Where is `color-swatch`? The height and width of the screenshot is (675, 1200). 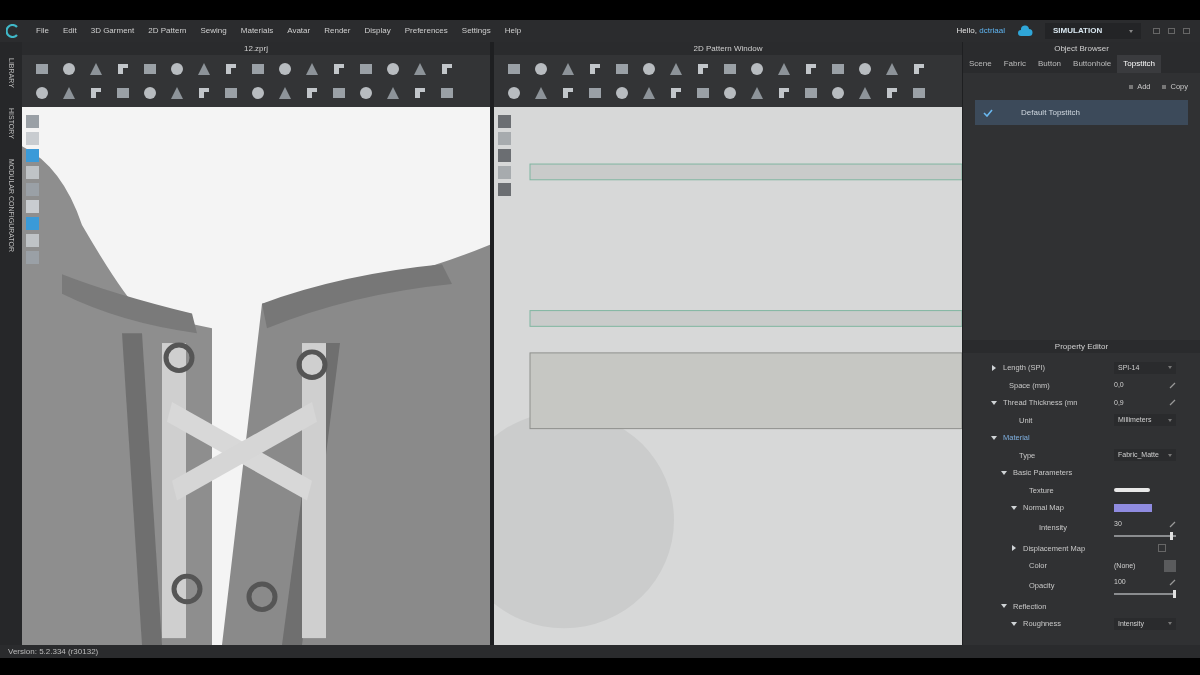
color-swatch is located at coordinates (1170, 565).